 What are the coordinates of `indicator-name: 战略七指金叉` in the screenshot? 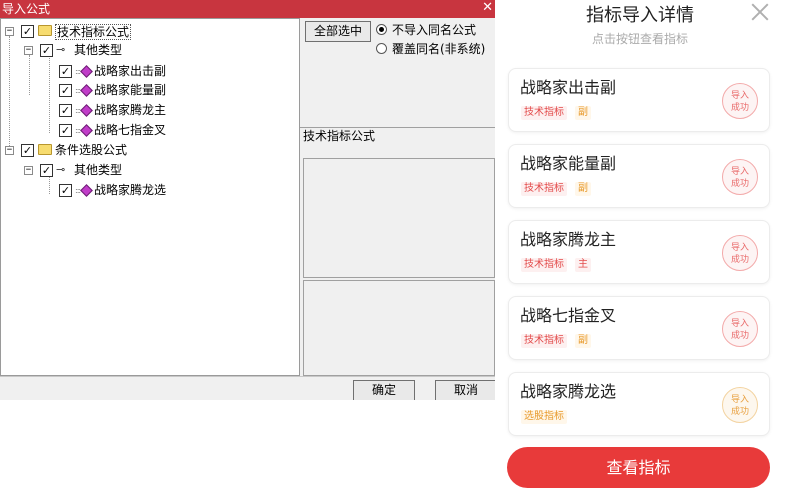 It's located at (568, 315).